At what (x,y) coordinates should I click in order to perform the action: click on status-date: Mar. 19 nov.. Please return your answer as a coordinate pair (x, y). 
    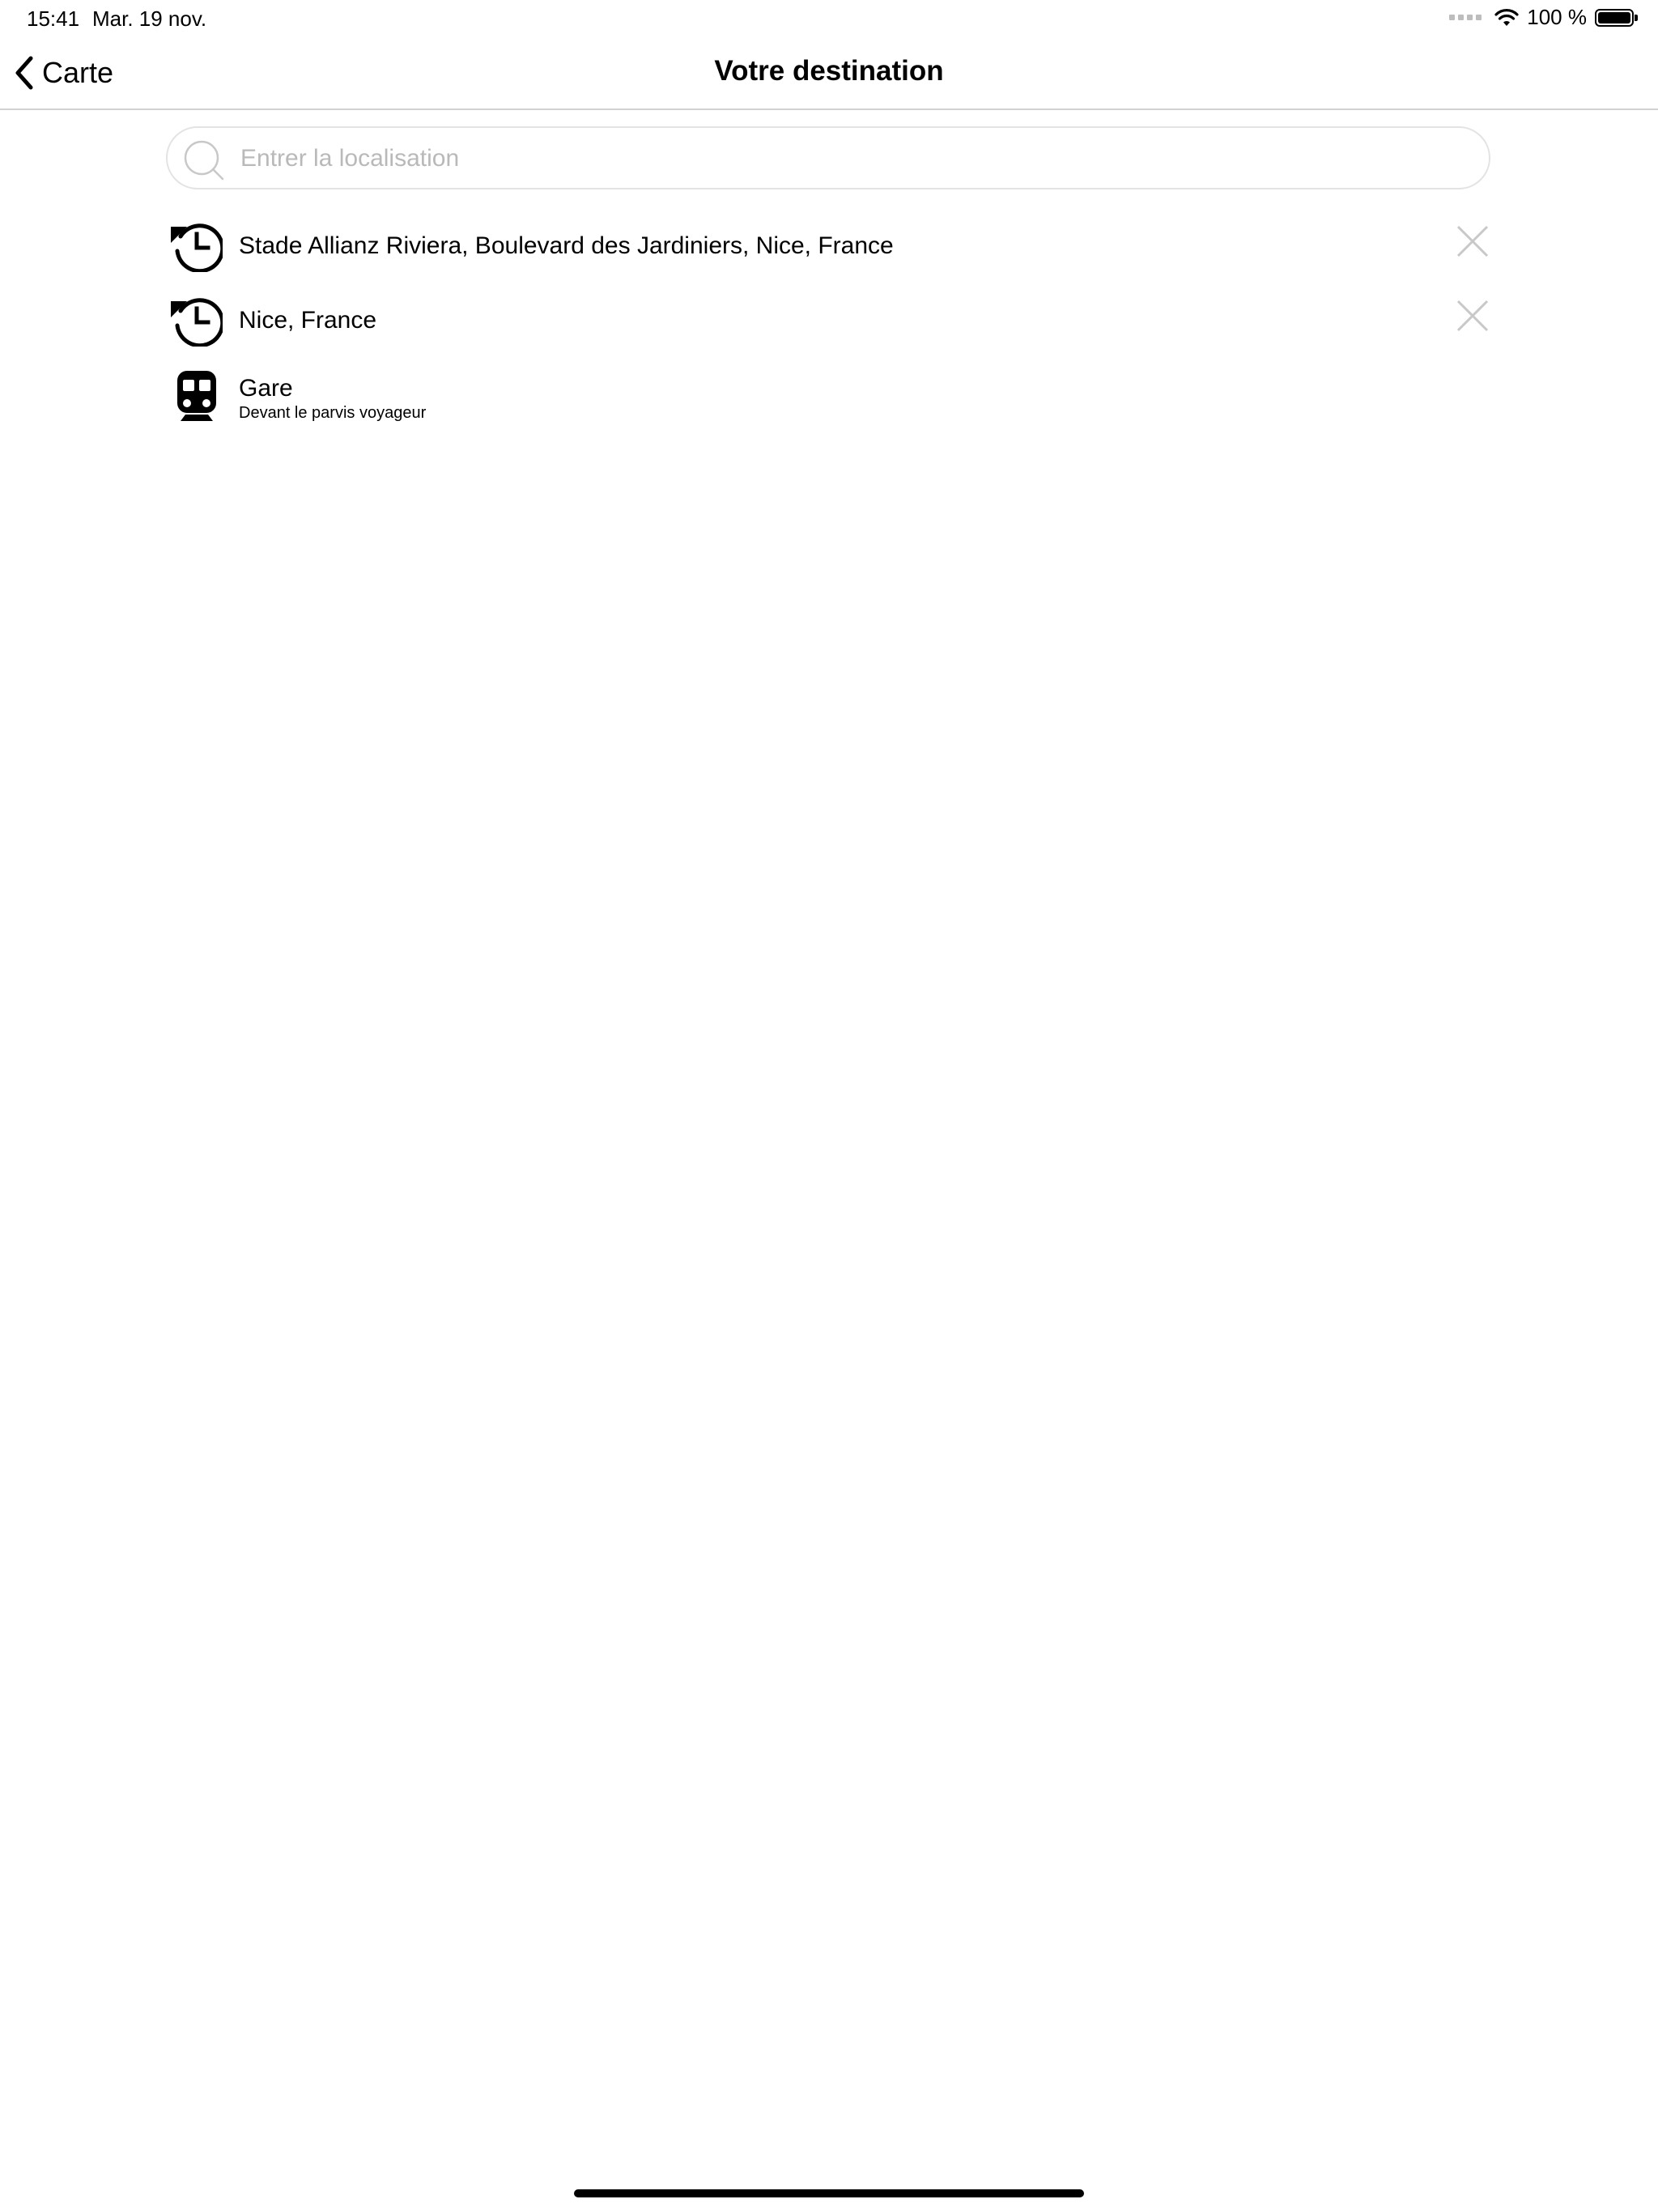
    Looking at the image, I should click on (149, 19).